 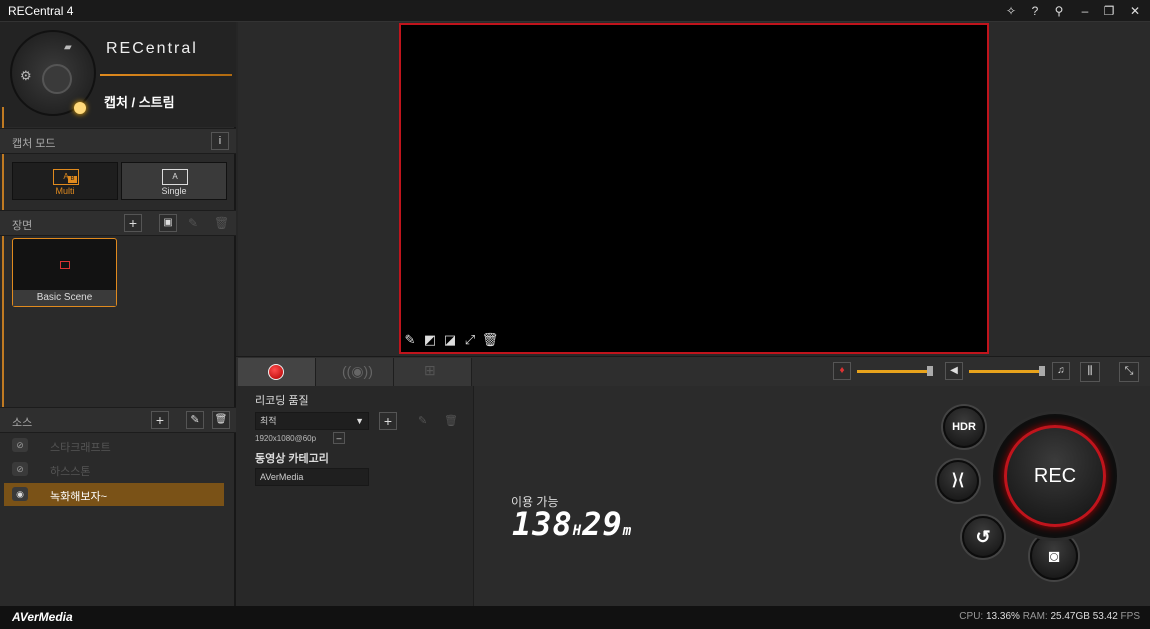 I want to click on mode-label: 캡처 / 스트림, so click(x=139, y=102).